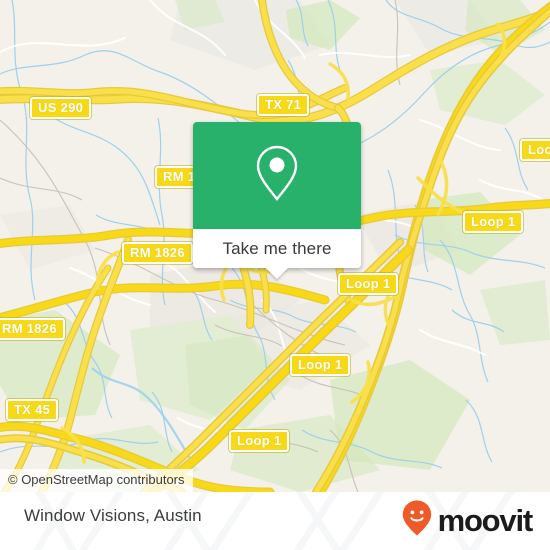 This screenshot has height=550, width=550. Describe the element at coordinates (417, 520) in the screenshot. I see `moovit-smiling-pin-icon` at that location.